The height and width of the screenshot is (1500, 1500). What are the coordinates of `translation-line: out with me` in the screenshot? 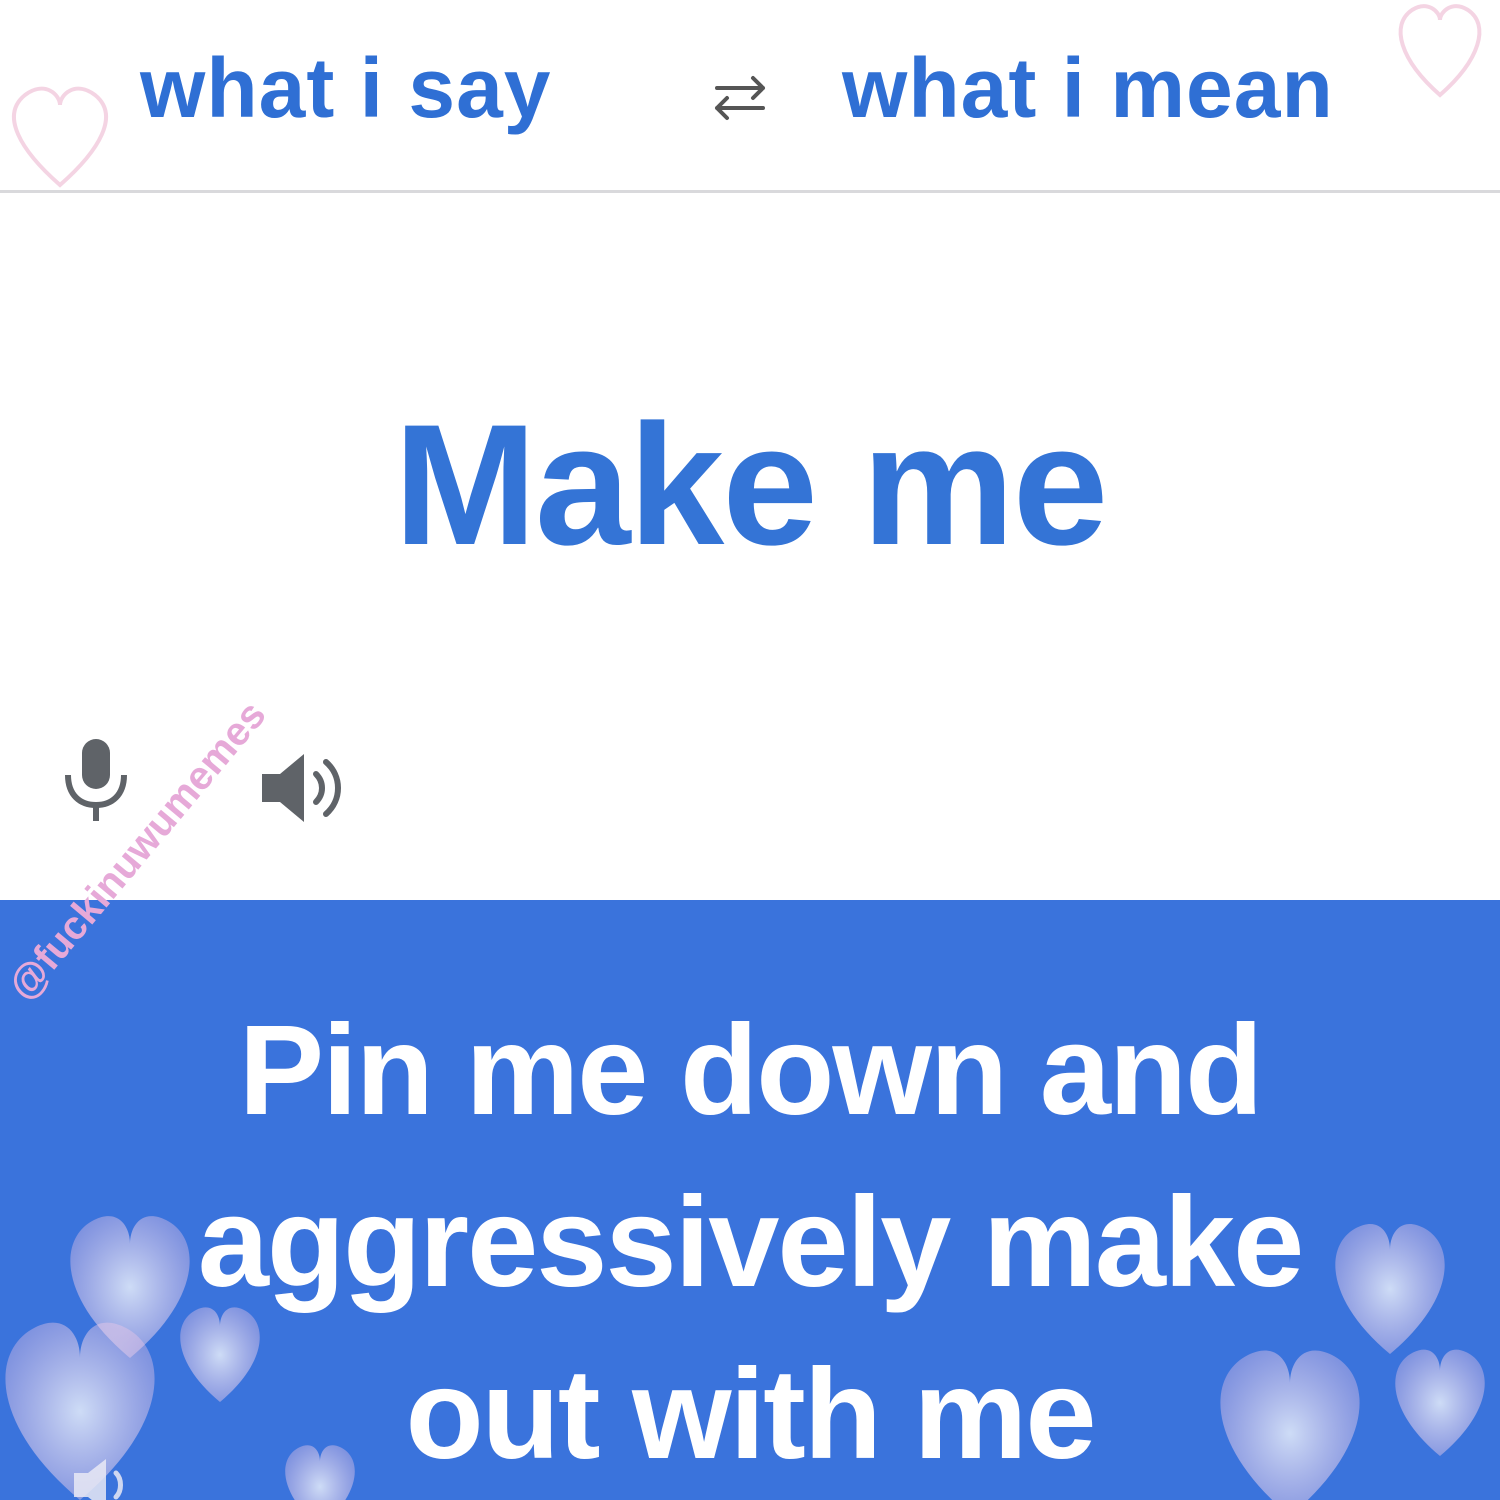 It's located at (750, 1414).